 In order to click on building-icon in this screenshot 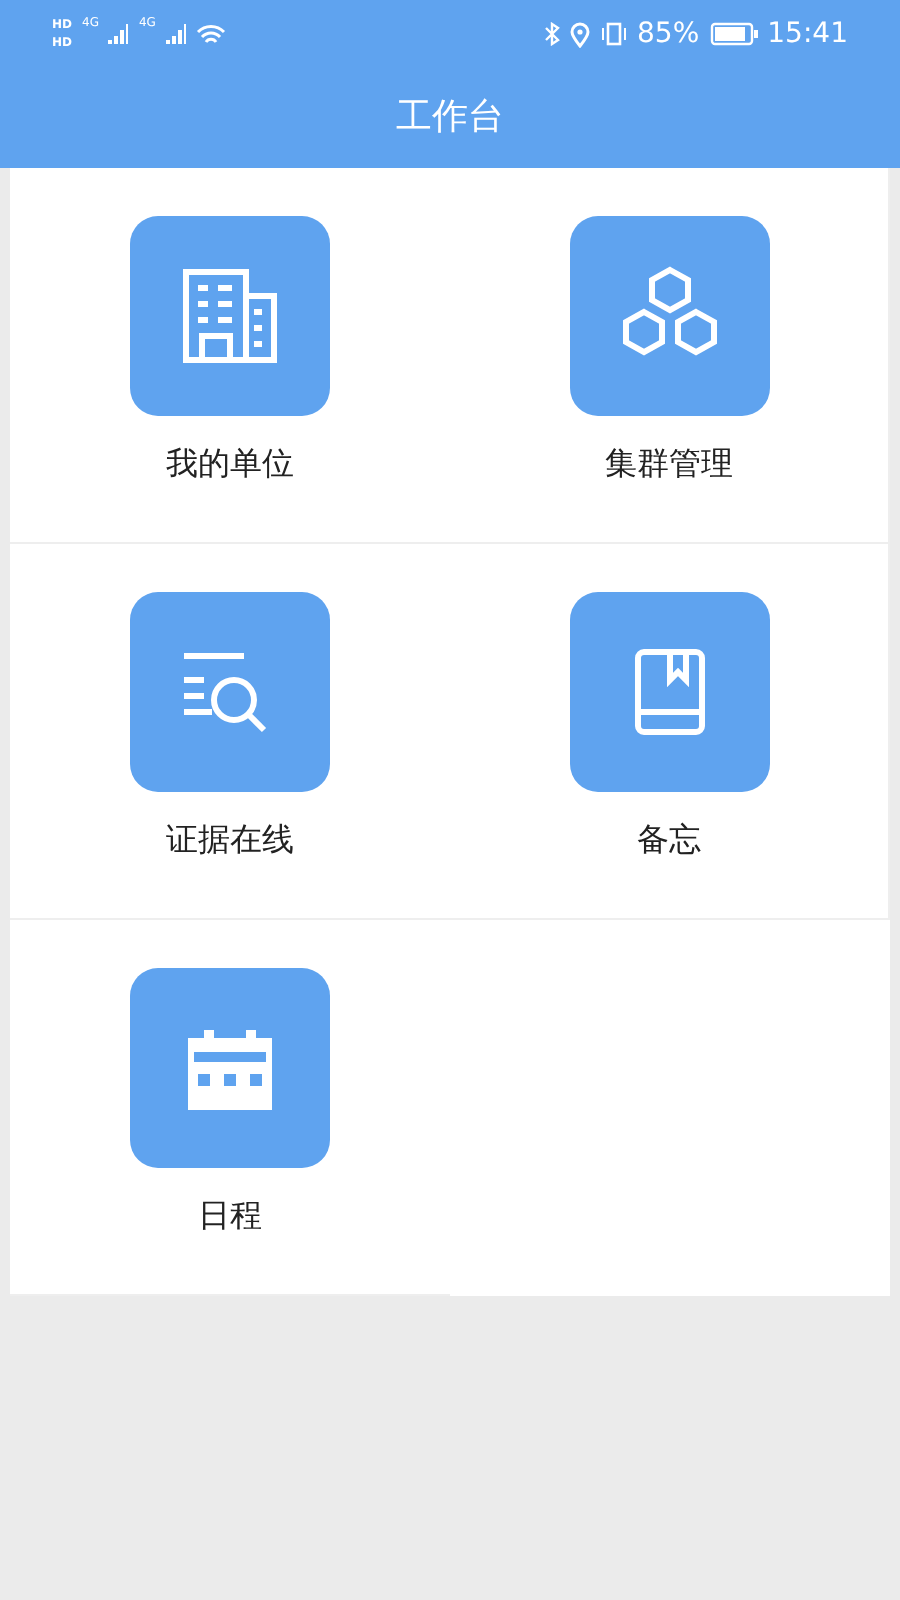, I will do `click(230, 316)`.